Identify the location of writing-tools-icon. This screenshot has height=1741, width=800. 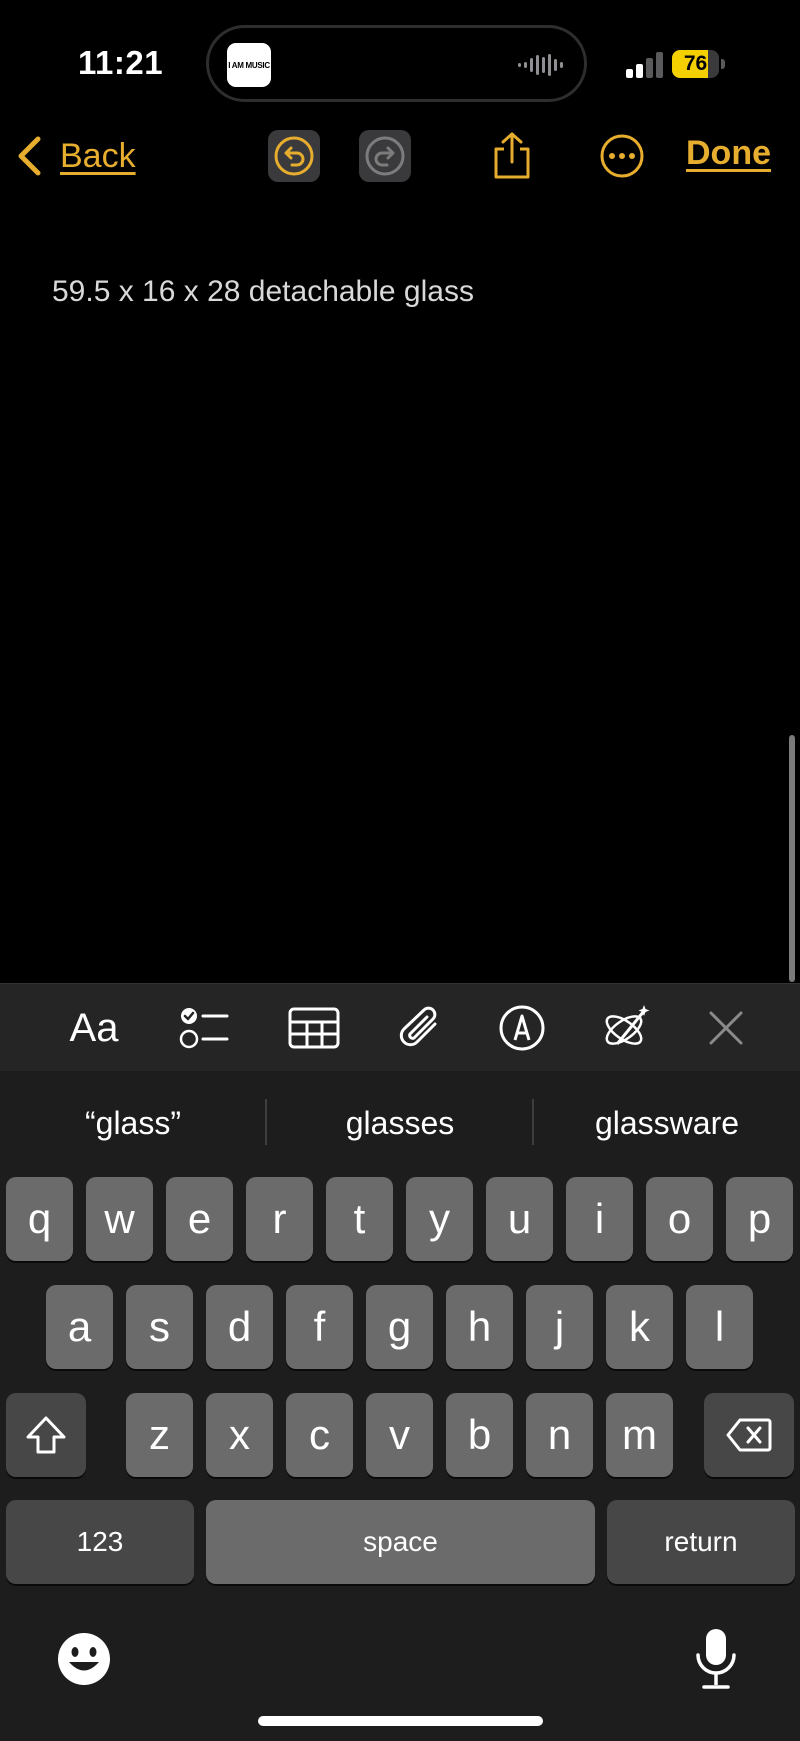
(627, 1025).